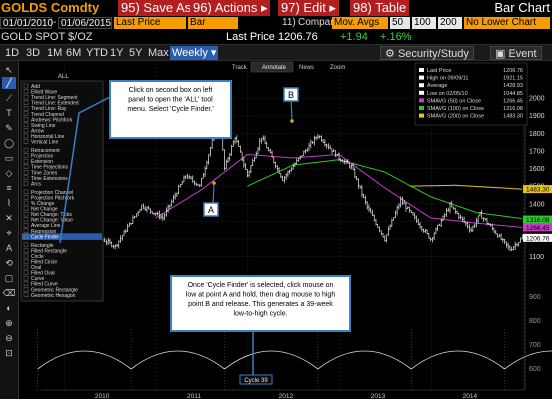 The height and width of the screenshot is (399, 552). What do you see at coordinates (319, 7) in the screenshot?
I see `edit-label: Edit ▸` at bounding box center [319, 7].